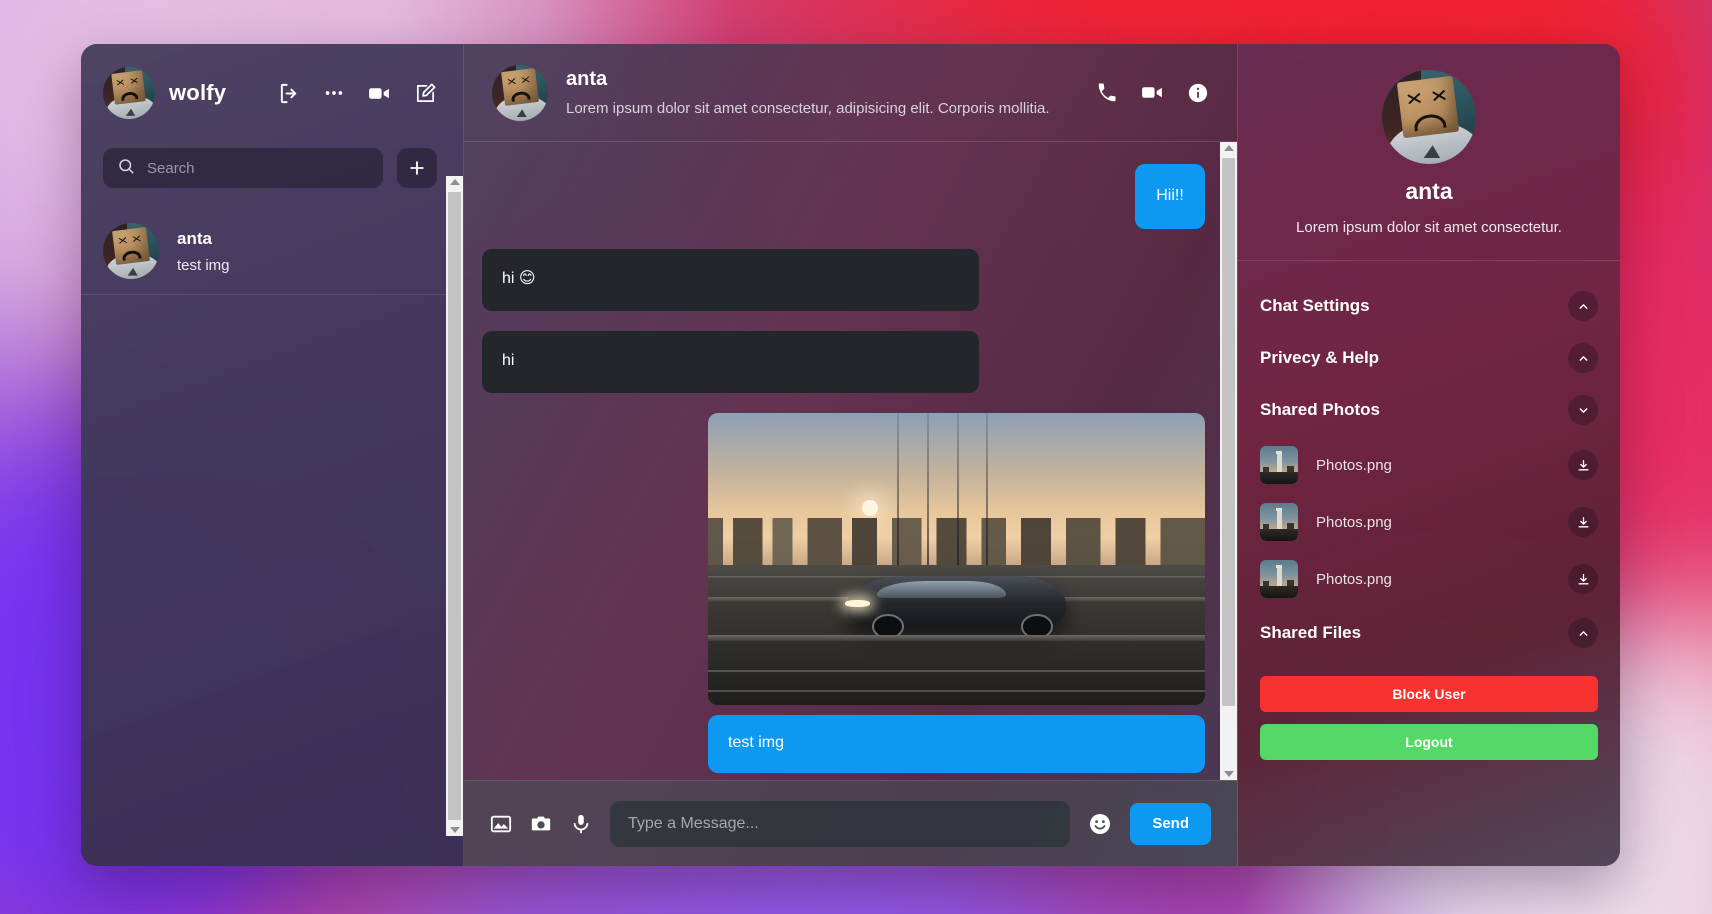 The width and height of the screenshot is (1712, 914). I want to click on section-title: Privecy & Help, so click(1320, 357).